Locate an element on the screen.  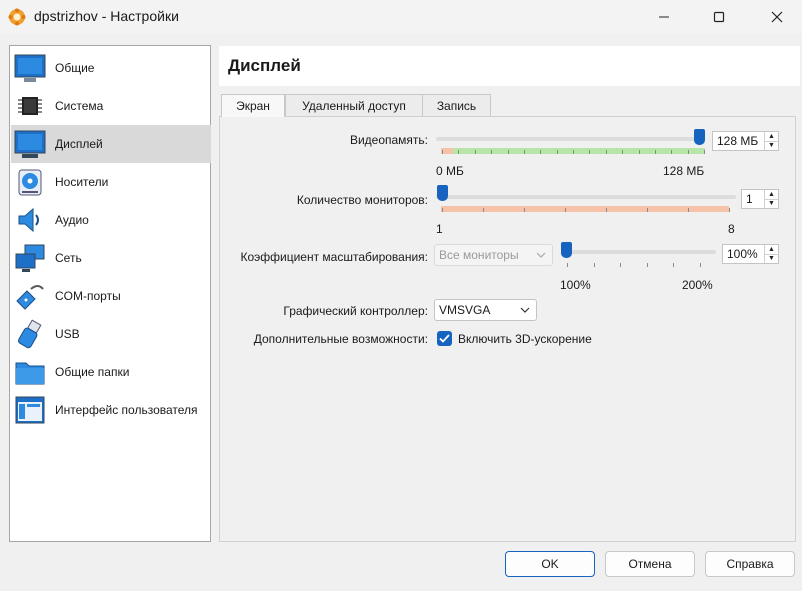
checkmark-icon is located at coordinates (444, 338).